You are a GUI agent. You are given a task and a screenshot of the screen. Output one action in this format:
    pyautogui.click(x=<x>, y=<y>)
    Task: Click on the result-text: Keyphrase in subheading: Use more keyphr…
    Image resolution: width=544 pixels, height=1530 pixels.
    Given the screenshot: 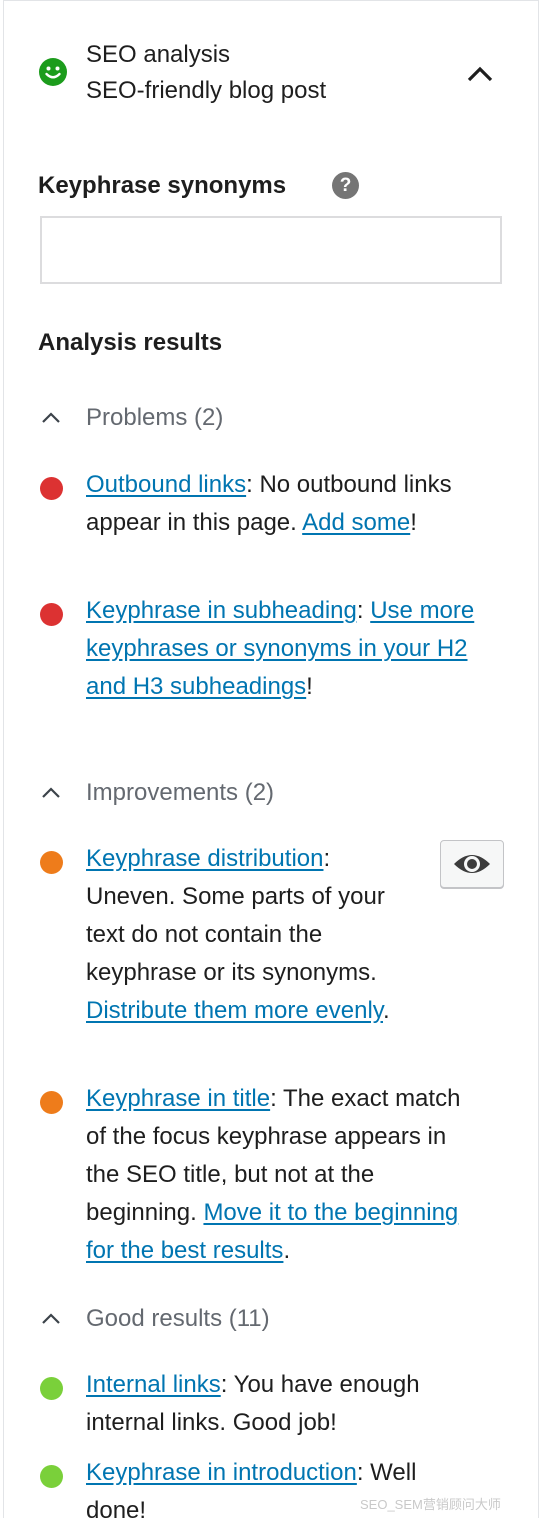 What is the action you would take?
    pyautogui.click(x=284, y=649)
    